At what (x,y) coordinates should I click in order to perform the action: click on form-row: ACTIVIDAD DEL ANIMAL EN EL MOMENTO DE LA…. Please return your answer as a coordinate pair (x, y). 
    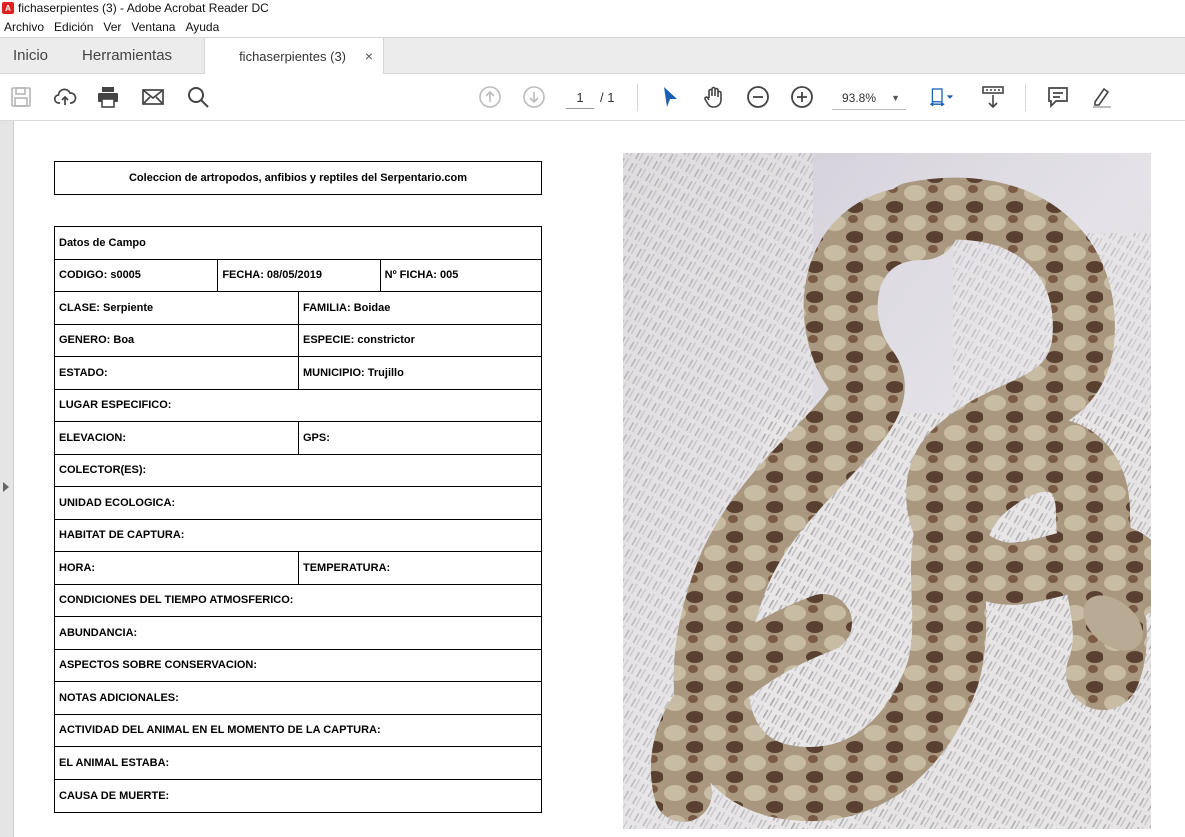
    Looking at the image, I should click on (298, 731).